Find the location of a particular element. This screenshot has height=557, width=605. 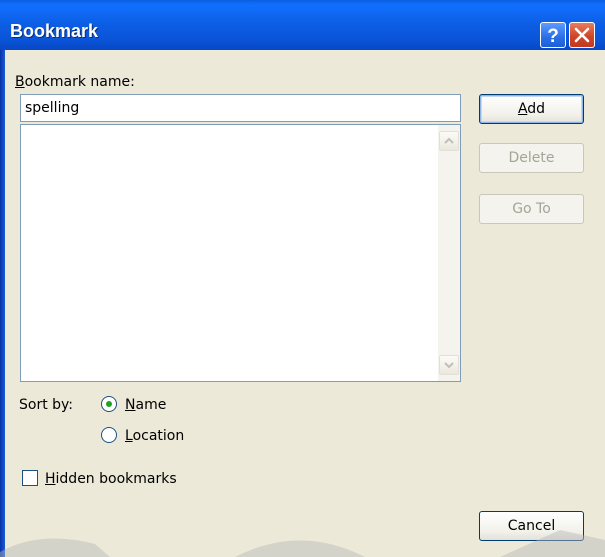

radio-selected-dot is located at coordinates (109, 404).